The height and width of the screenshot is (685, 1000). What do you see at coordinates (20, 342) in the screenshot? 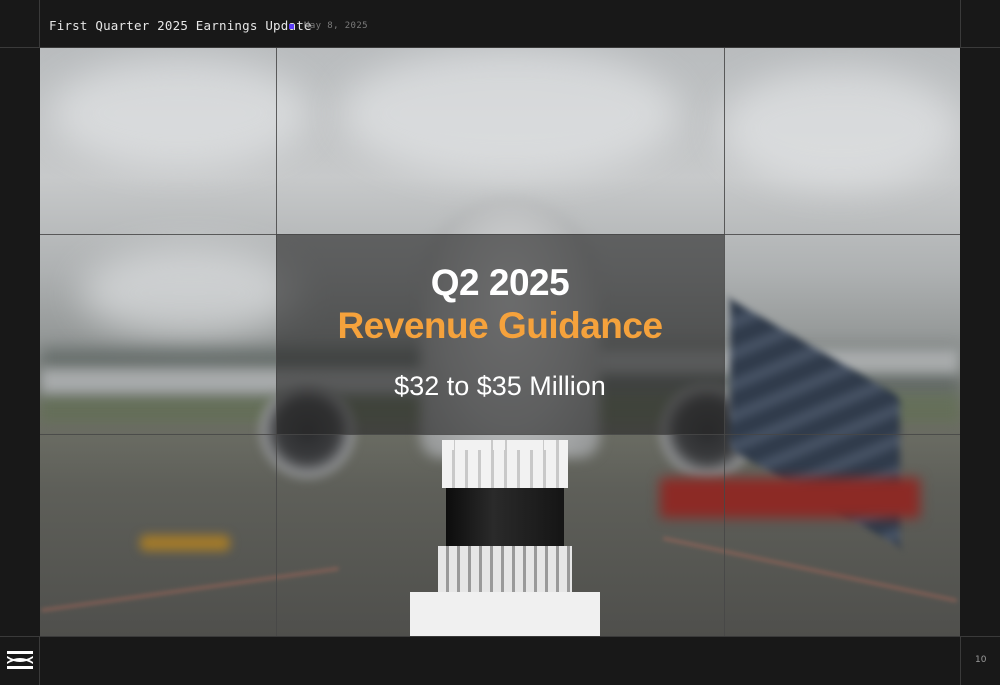
I see `left-margin` at bounding box center [20, 342].